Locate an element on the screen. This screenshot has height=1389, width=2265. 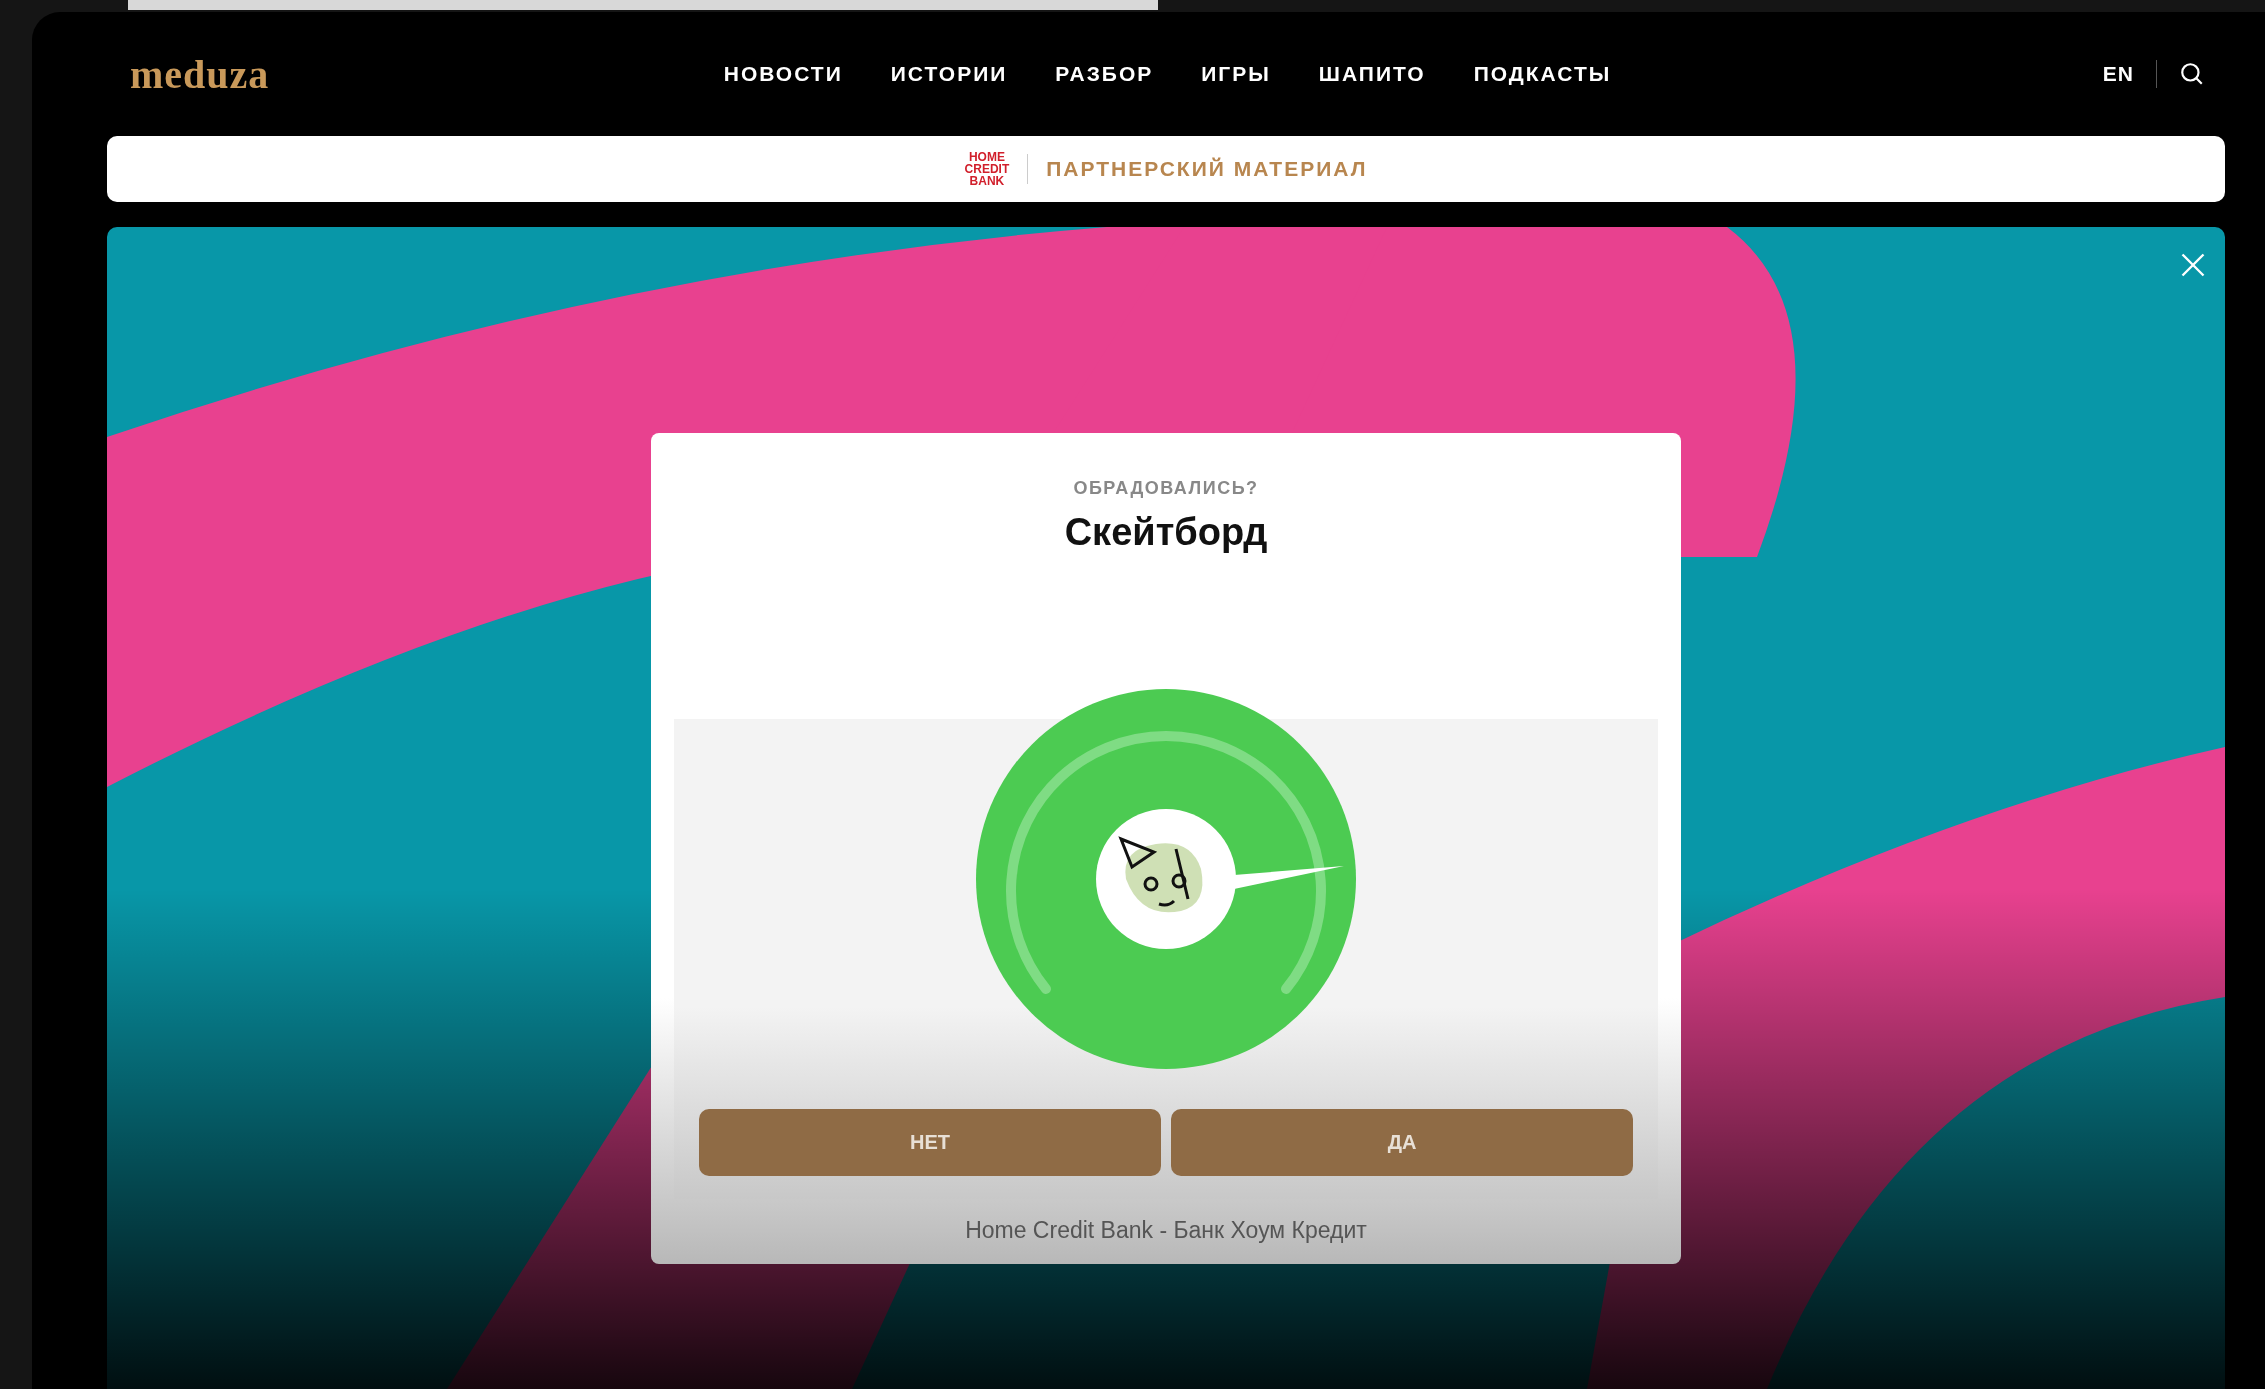
nav-link: ПОДКАСТЫ is located at coordinates (1542, 74).